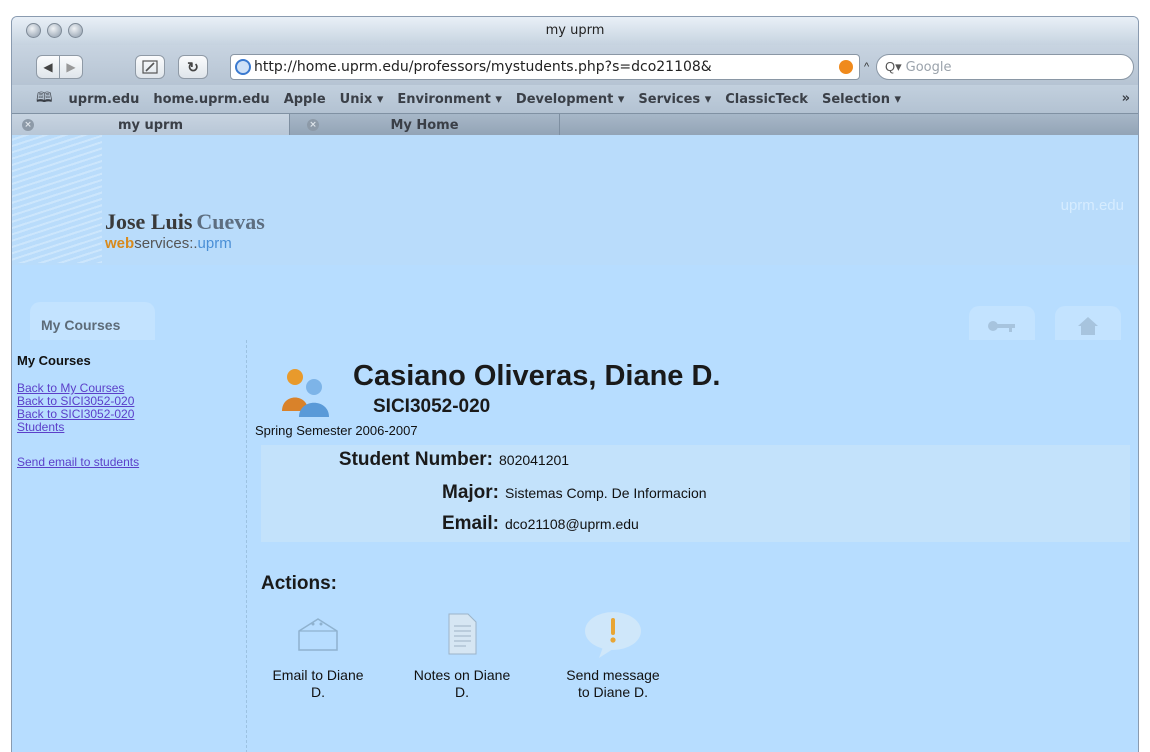  What do you see at coordinates (537, 376) in the screenshot?
I see `student-name: Casiano Oliveras, Diane D.` at bounding box center [537, 376].